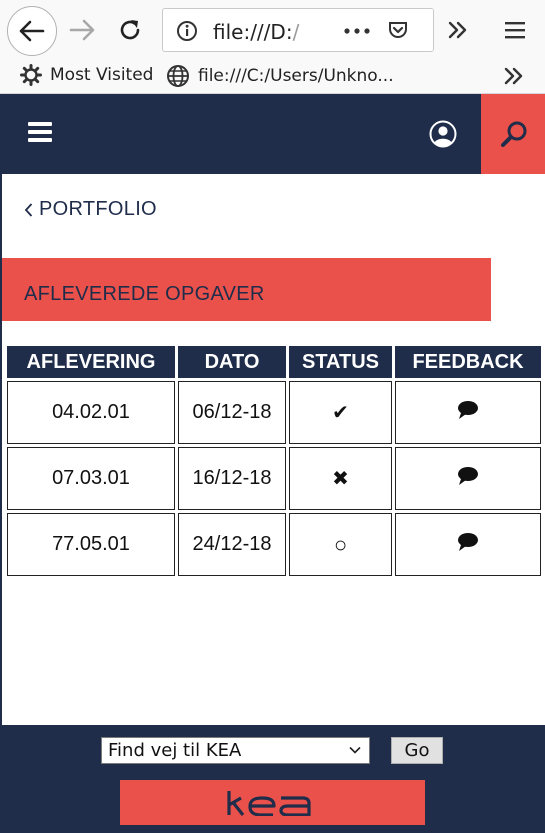  I want to click on chevron-left-icon, so click(28, 209).